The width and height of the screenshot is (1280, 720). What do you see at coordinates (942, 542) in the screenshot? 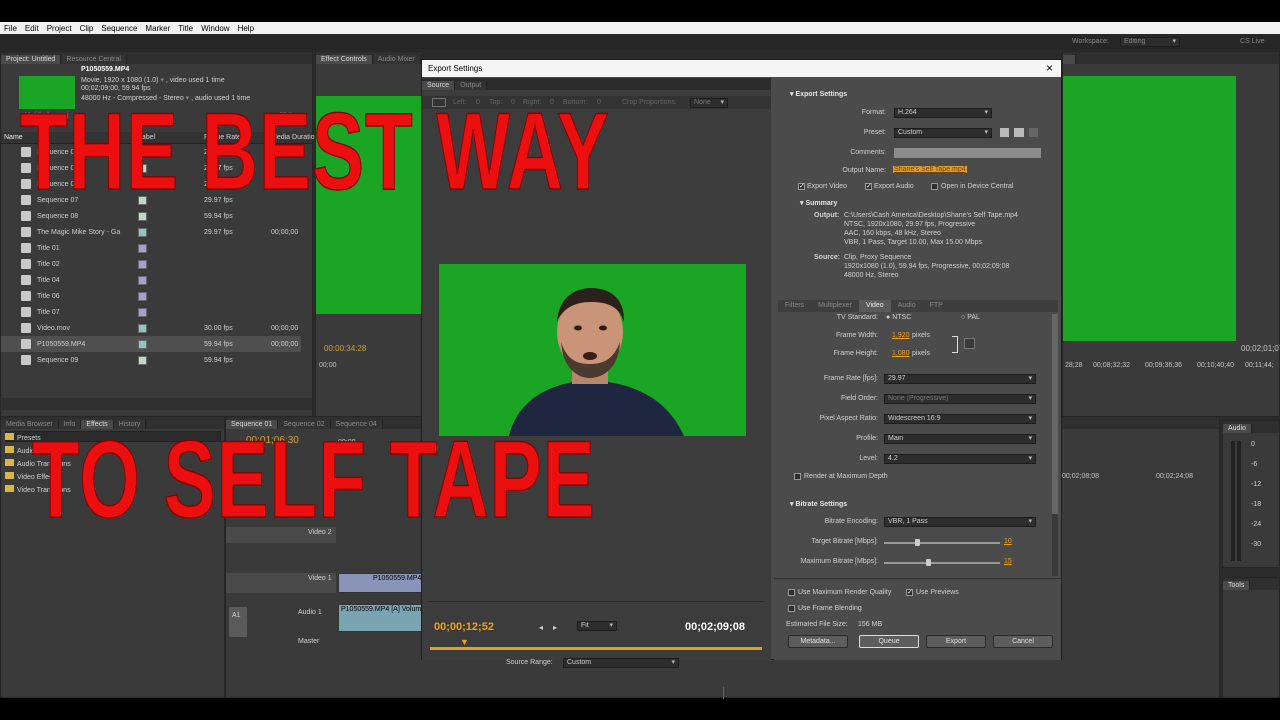
I see `target-bitrate-slider` at bounding box center [942, 542].